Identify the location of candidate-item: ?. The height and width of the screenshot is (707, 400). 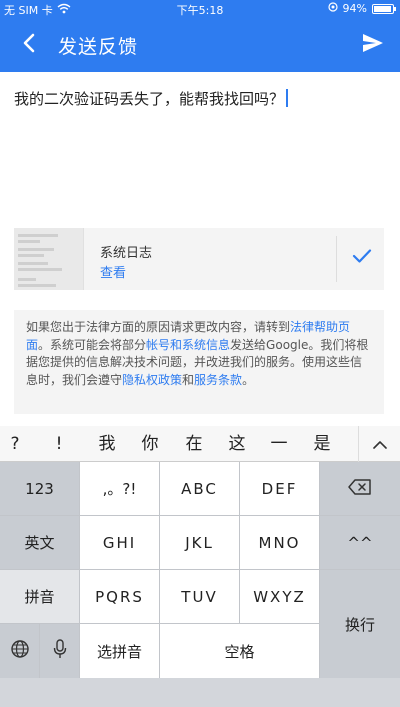
(15, 444).